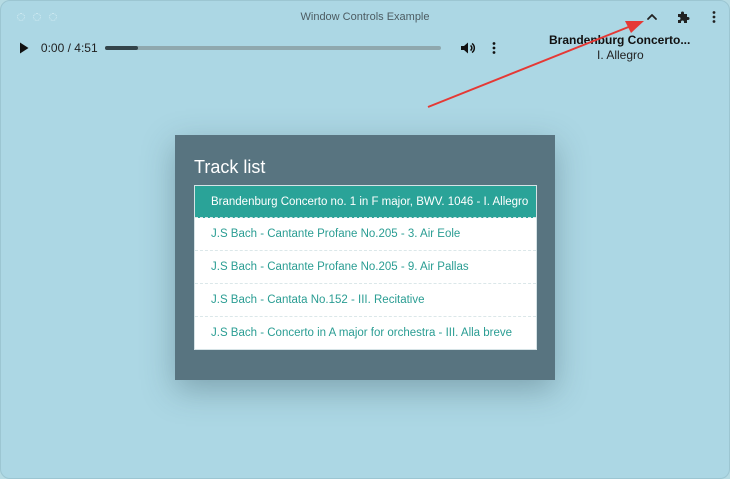 The image size is (730, 479). What do you see at coordinates (683, 17) in the screenshot?
I see `puzzle-icon` at bounding box center [683, 17].